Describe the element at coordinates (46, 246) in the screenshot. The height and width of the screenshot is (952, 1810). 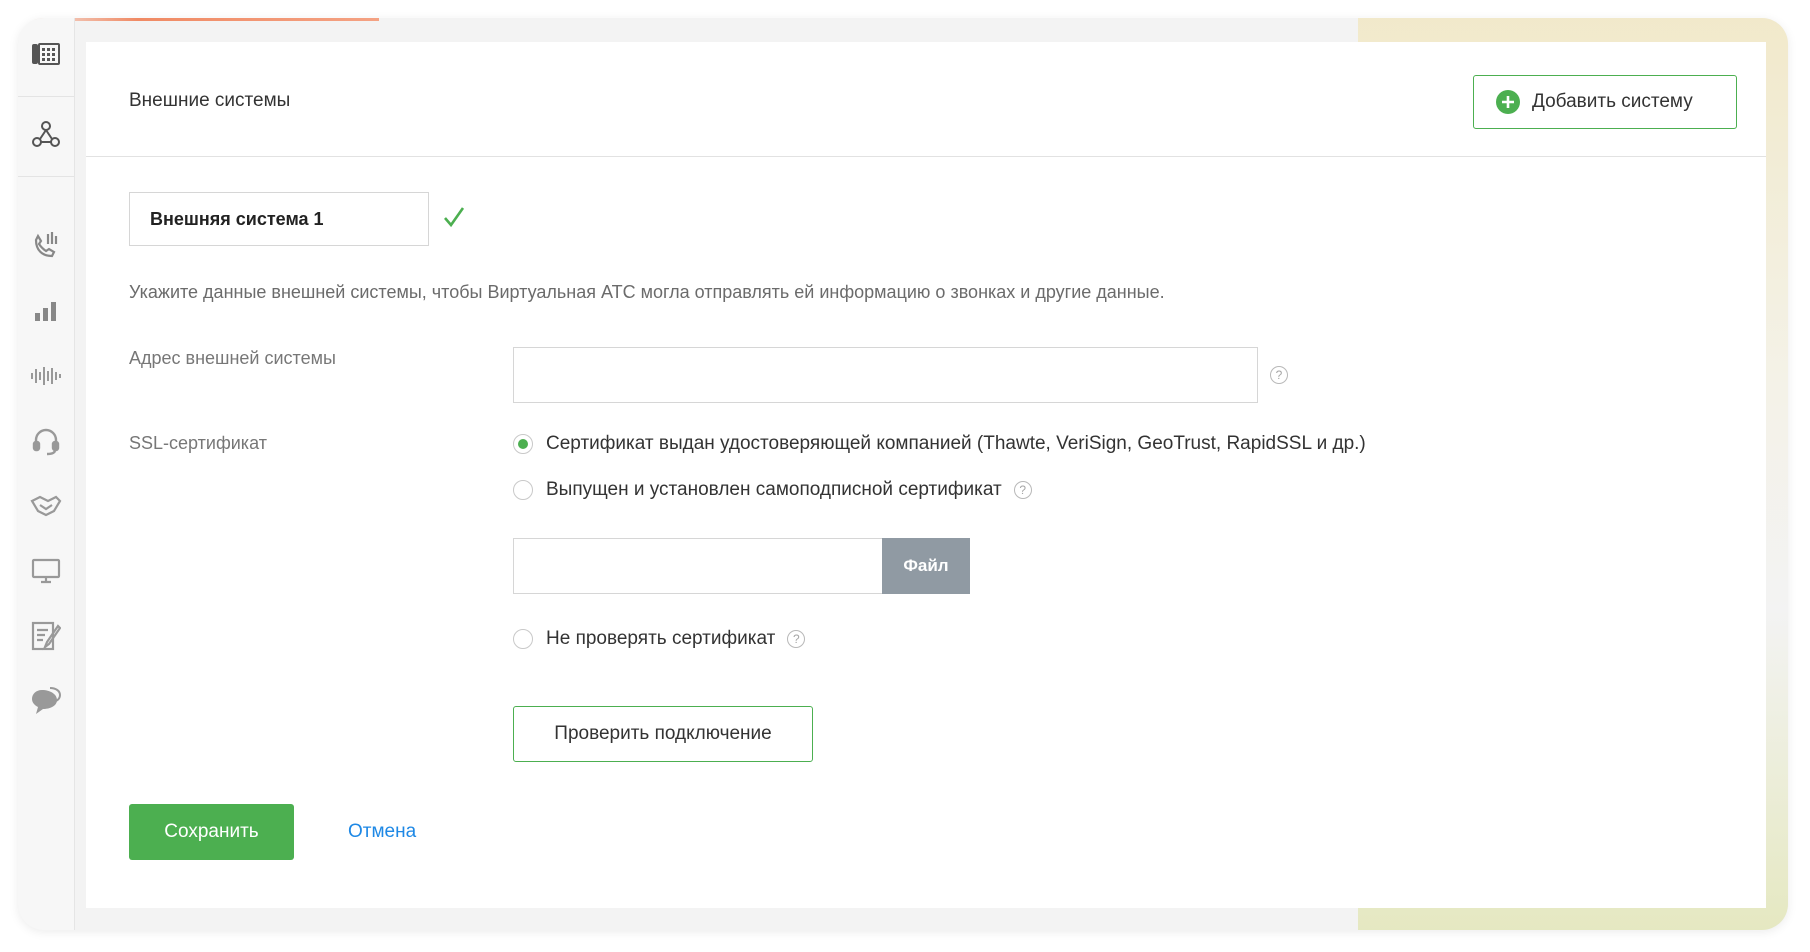
I see `call-tracking-icon` at that location.